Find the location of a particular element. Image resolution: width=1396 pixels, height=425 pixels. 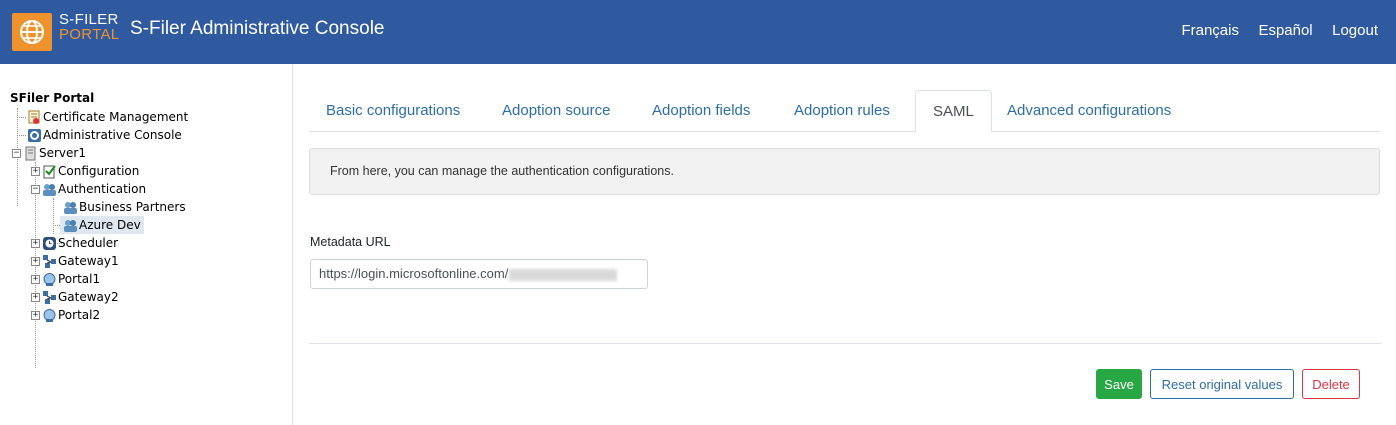

tree-node-portal2: + Portal2 is located at coordinates (65, 315).